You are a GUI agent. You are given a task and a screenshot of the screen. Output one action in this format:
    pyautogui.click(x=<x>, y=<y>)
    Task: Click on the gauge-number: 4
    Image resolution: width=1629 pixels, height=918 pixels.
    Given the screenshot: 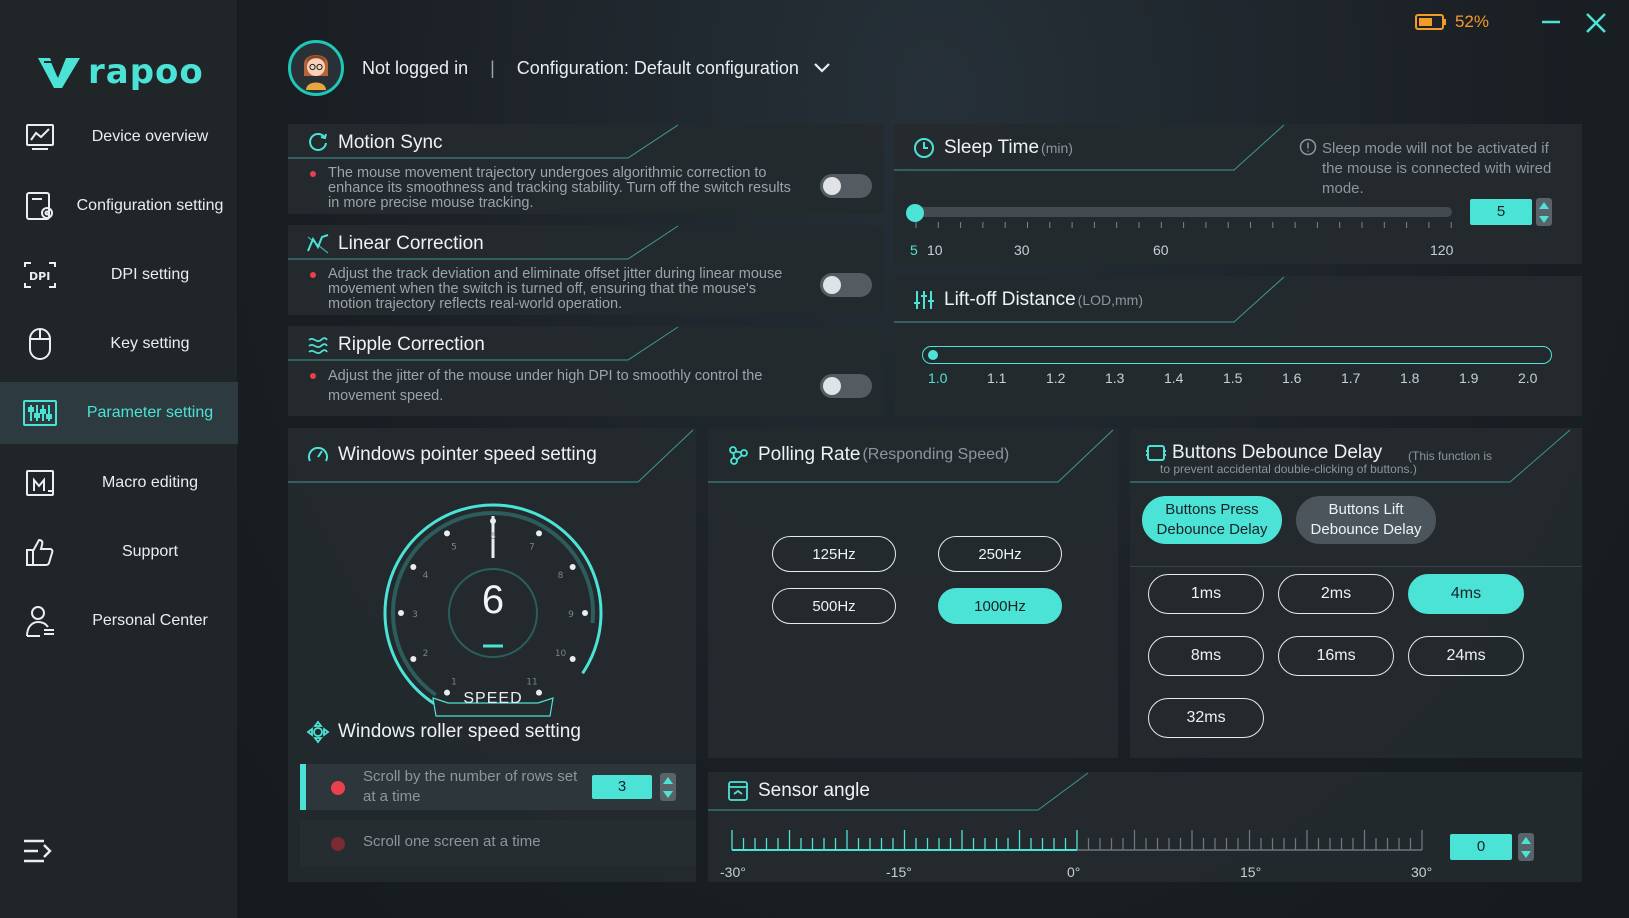 What is the action you would take?
    pyautogui.click(x=426, y=576)
    